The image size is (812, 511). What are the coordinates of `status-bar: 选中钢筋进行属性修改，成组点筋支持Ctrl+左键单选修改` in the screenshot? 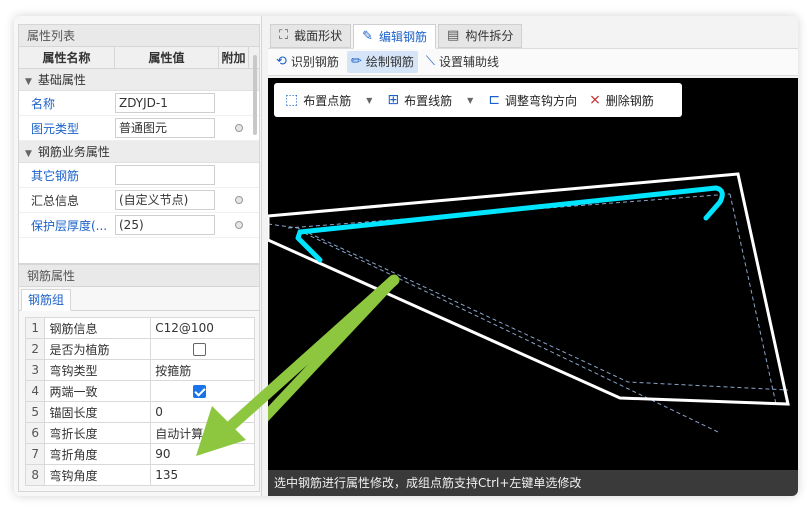 It's located at (533, 483).